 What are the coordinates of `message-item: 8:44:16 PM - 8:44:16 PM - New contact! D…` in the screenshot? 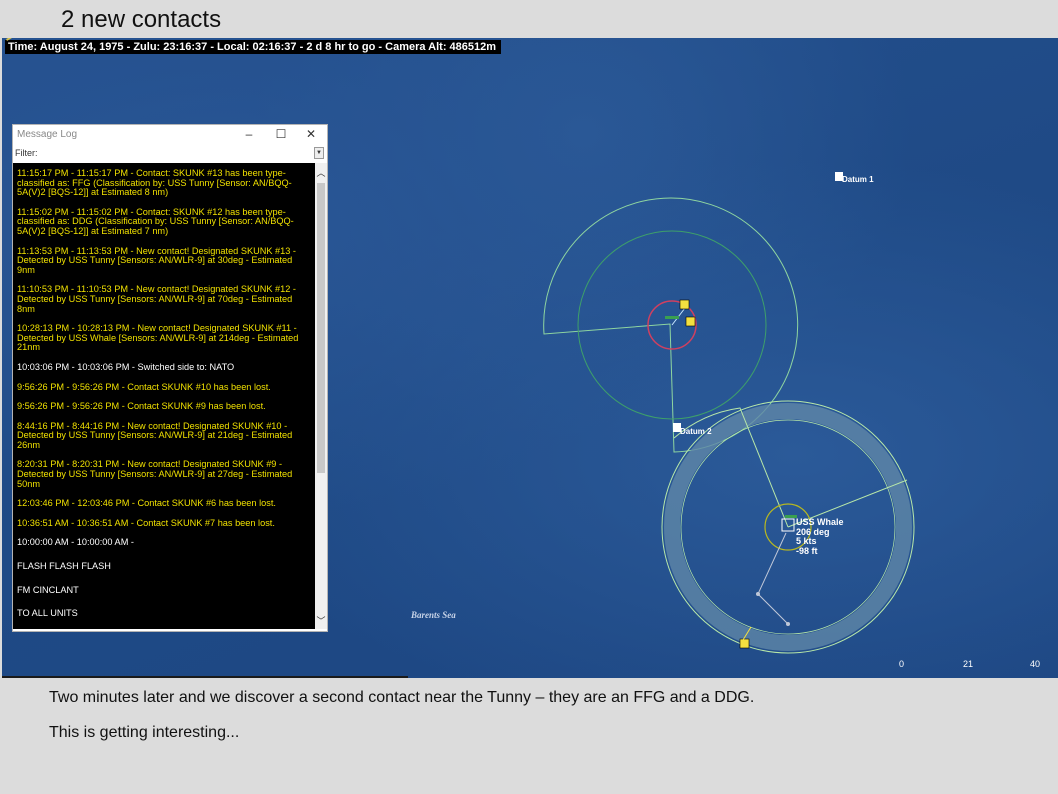 It's located at (164, 436).